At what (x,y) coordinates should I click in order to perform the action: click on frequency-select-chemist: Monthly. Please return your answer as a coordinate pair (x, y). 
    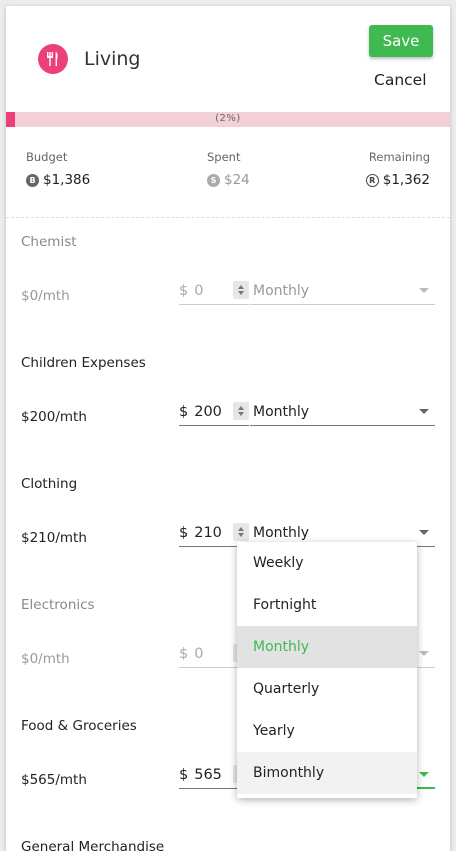
    Looking at the image, I should click on (342, 291).